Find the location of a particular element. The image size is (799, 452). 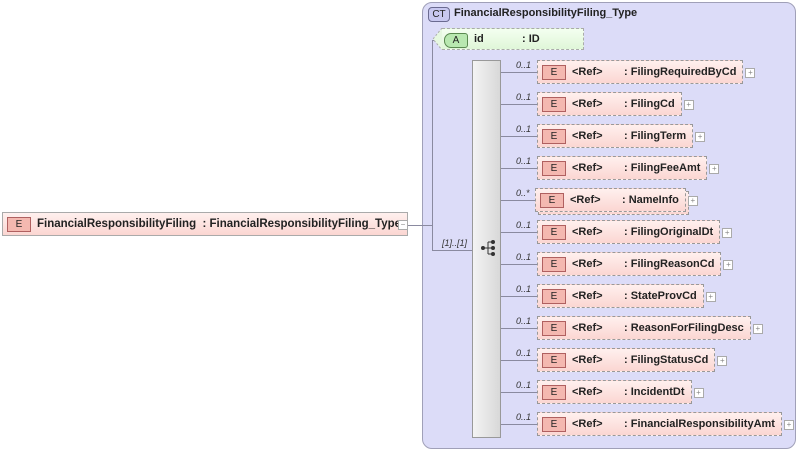

element-type: : FilingReasonCd is located at coordinates (669, 264).